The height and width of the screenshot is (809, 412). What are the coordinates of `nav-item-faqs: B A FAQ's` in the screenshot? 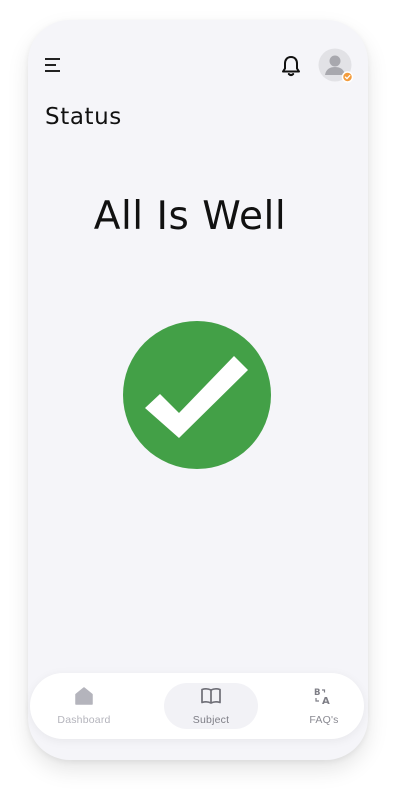 It's located at (324, 706).